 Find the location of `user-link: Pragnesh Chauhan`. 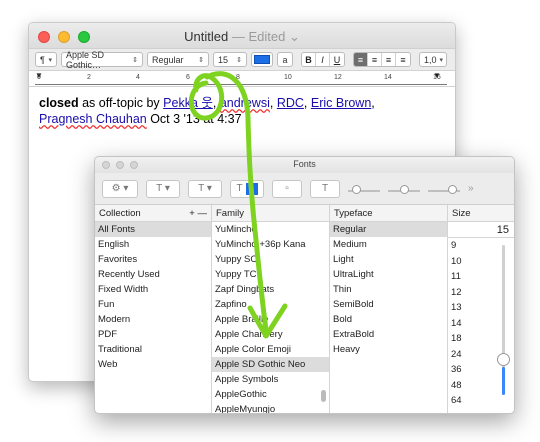

user-link: Pragnesh Chauhan is located at coordinates (93, 119).